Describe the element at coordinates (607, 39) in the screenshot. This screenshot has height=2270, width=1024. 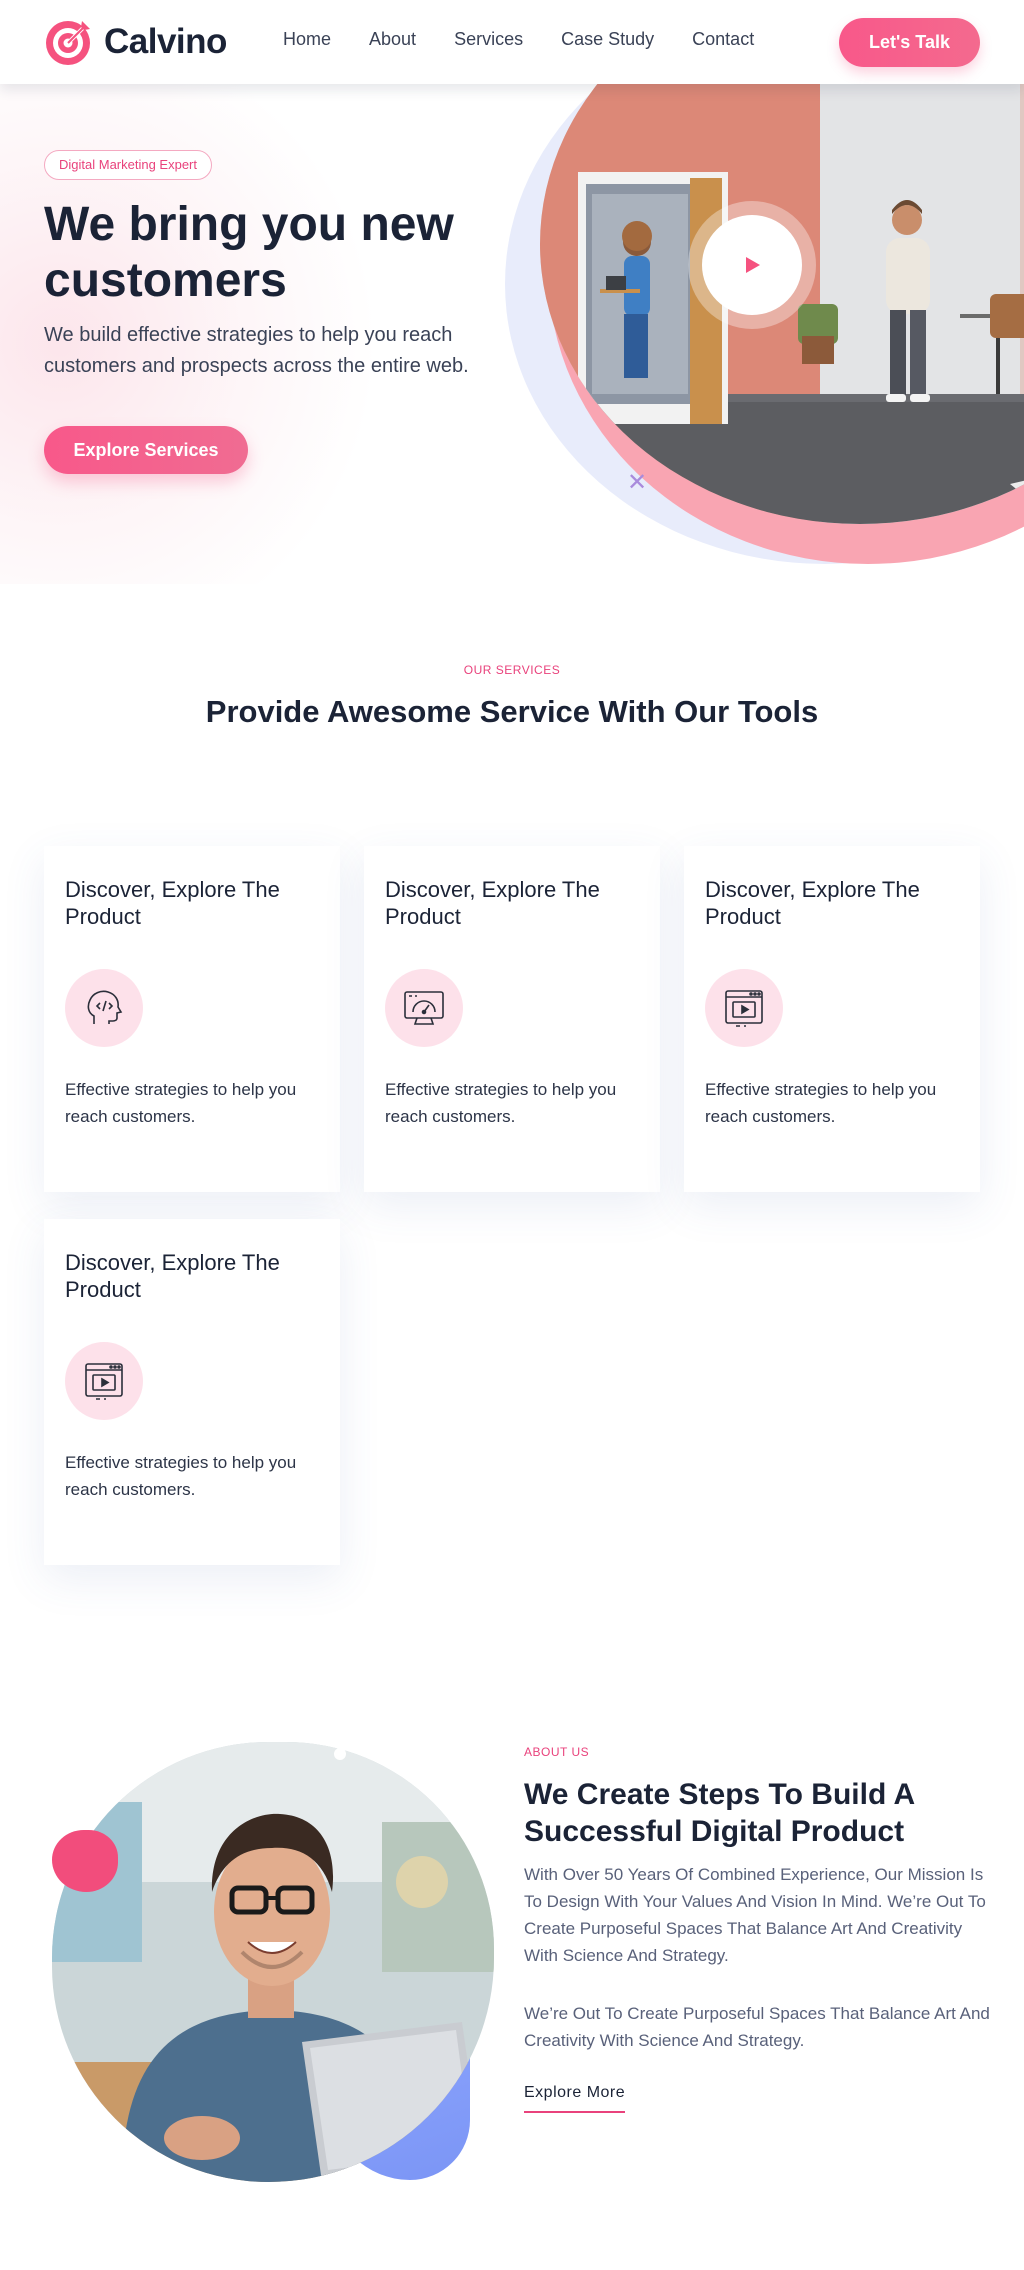
I see `nav-case-study: Case Study` at that location.